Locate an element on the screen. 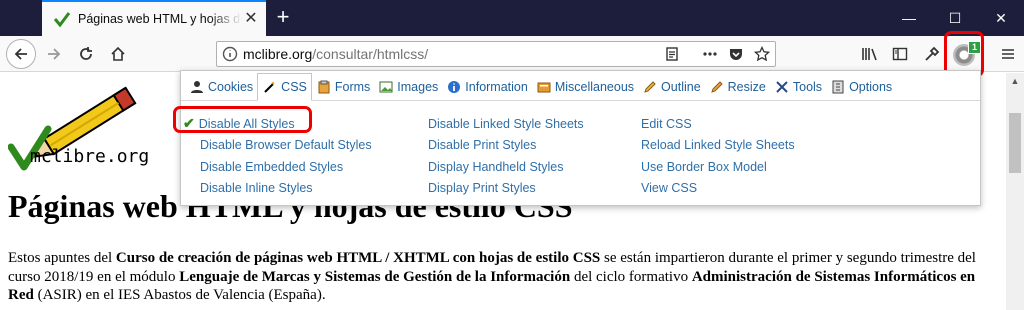 The width and height of the screenshot is (1024, 310). arrow-right-icon is located at coordinates (54, 54).